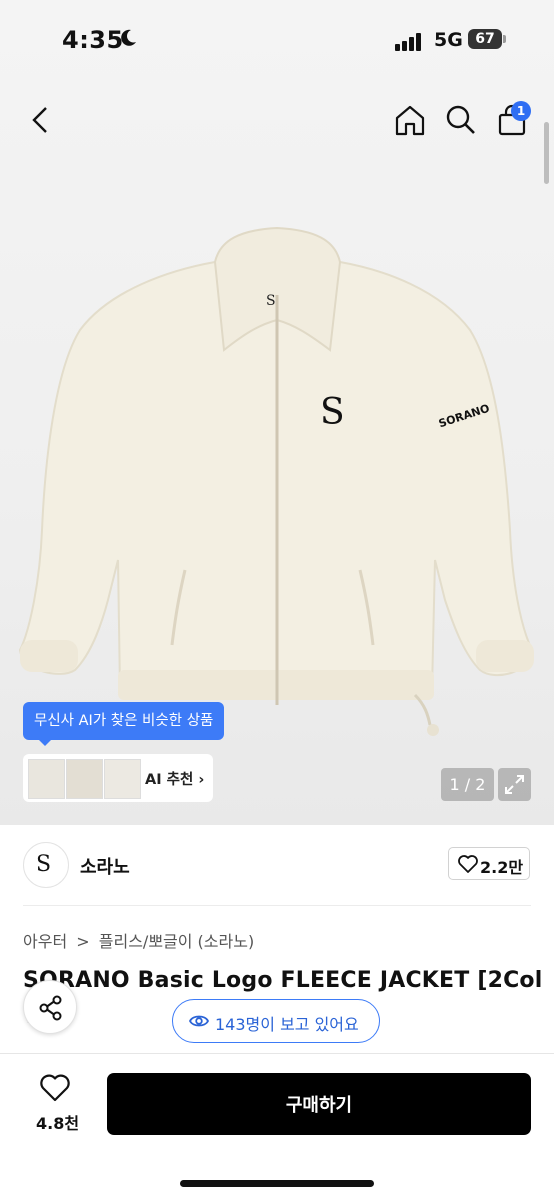 The image size is (554, 1200). Describe the element at coordinates (546, 153) in the screenshot. I see `scrollbar` at that location.